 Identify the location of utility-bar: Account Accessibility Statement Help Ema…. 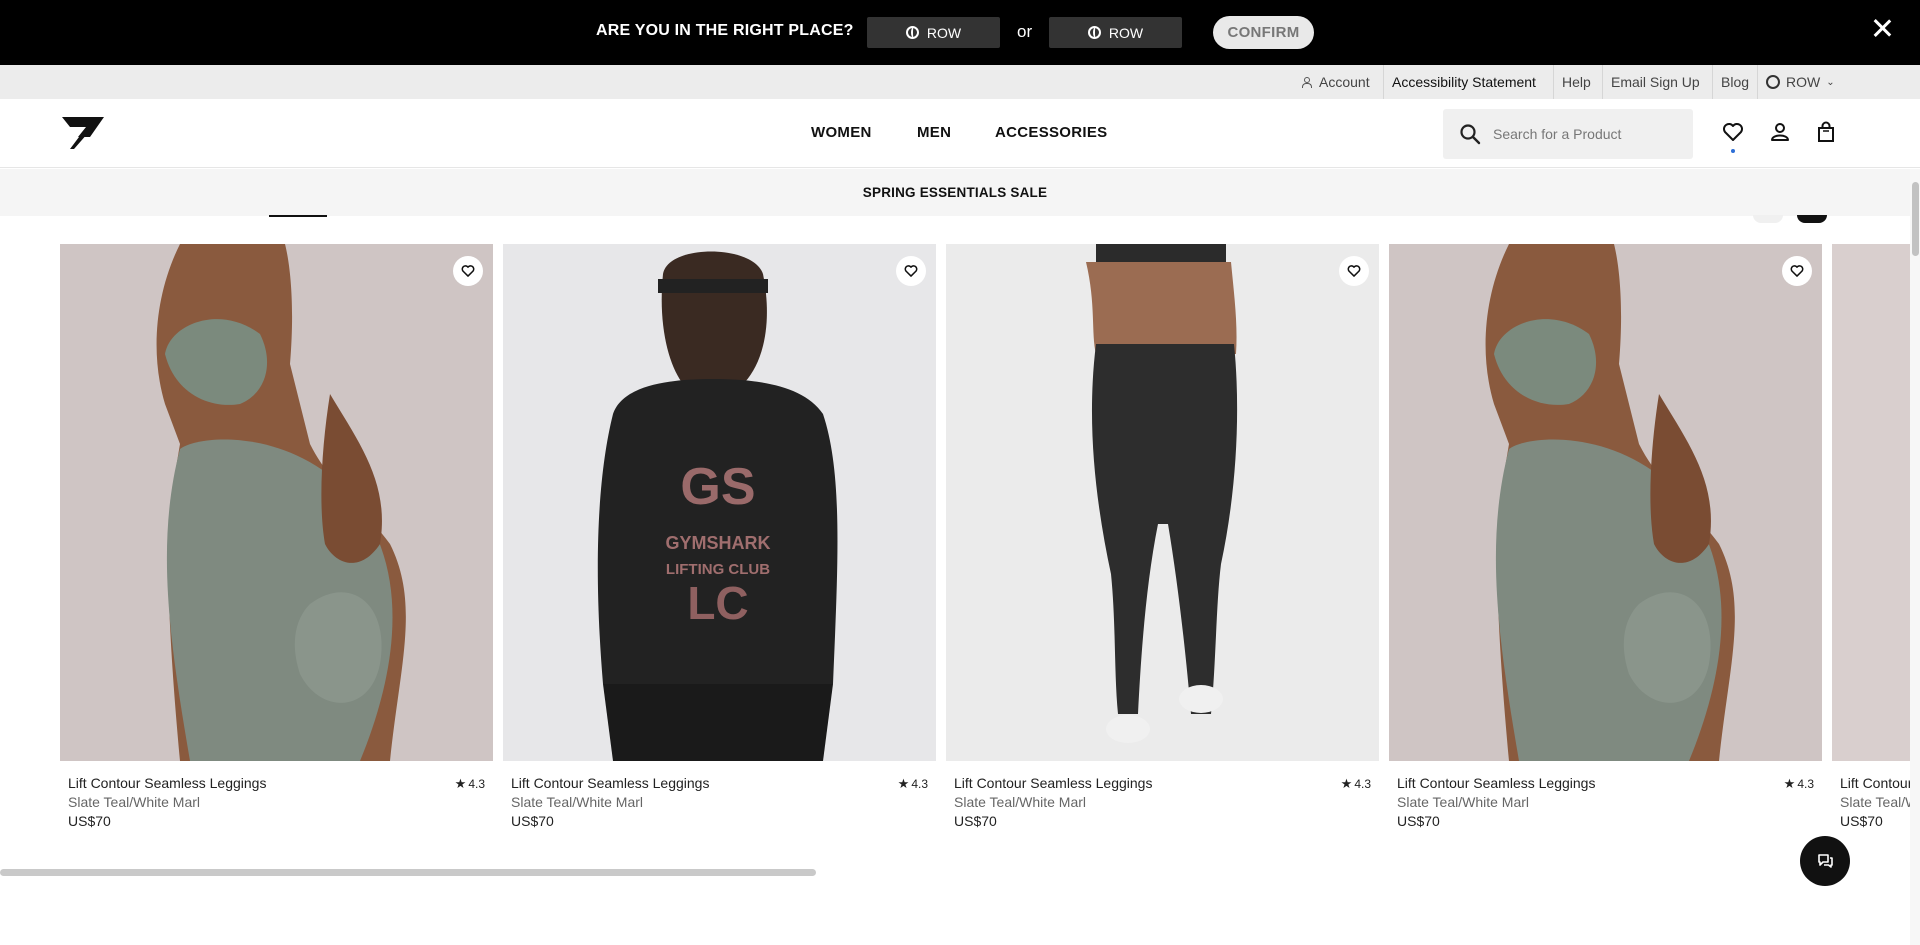
(960, 82).